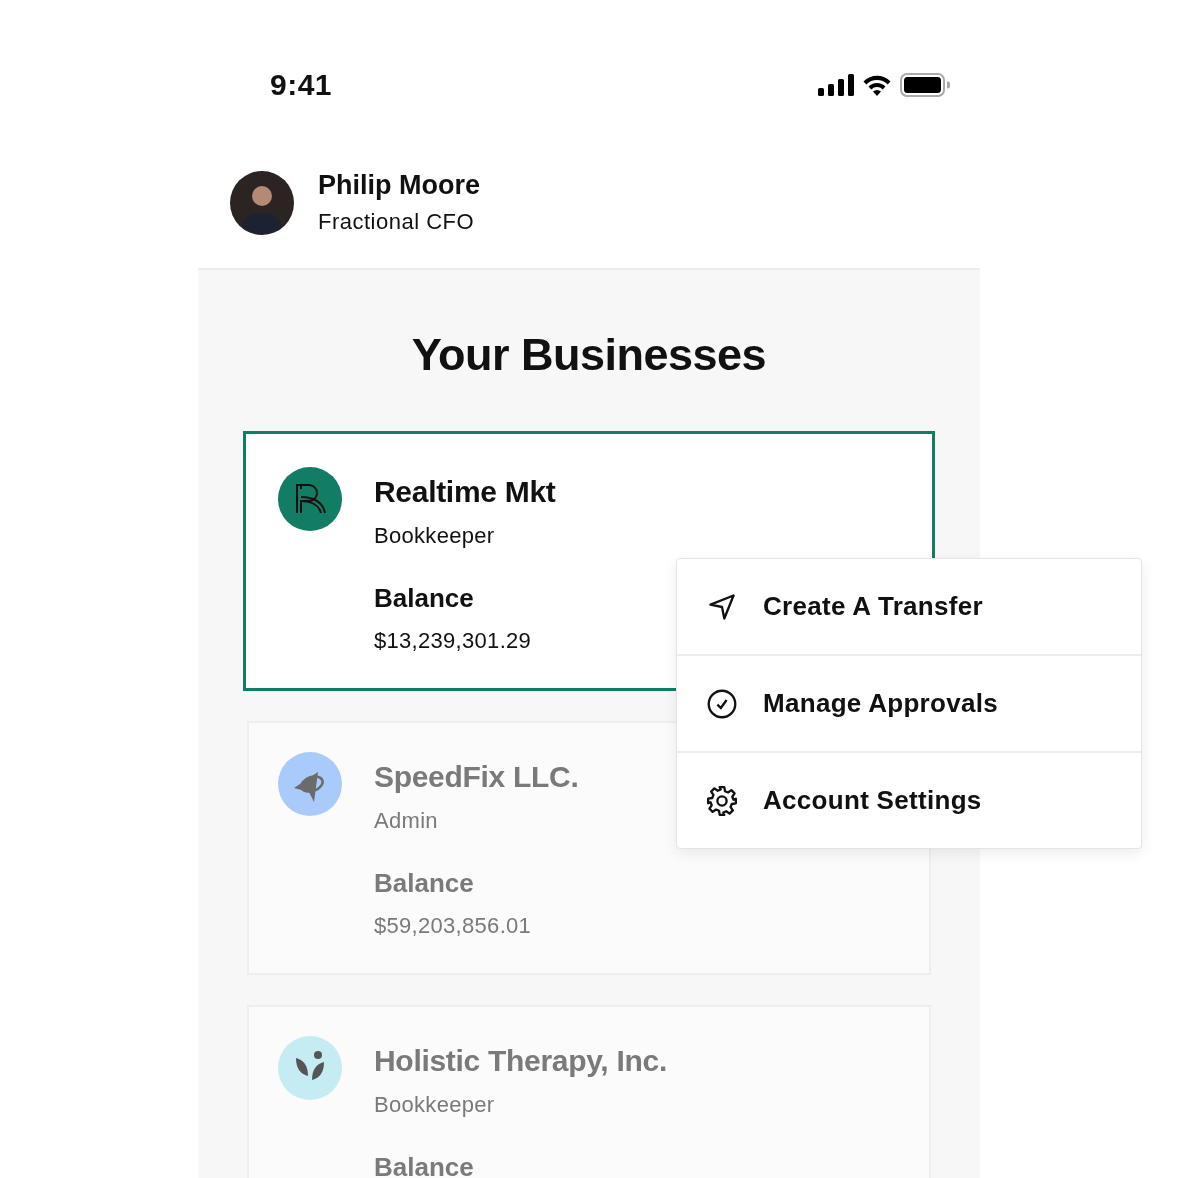 The width and height of the screenshot is (1180, 1178). Describe the element at coordinates (722, 606) in the screenshot. I see `send-icon` at that location.